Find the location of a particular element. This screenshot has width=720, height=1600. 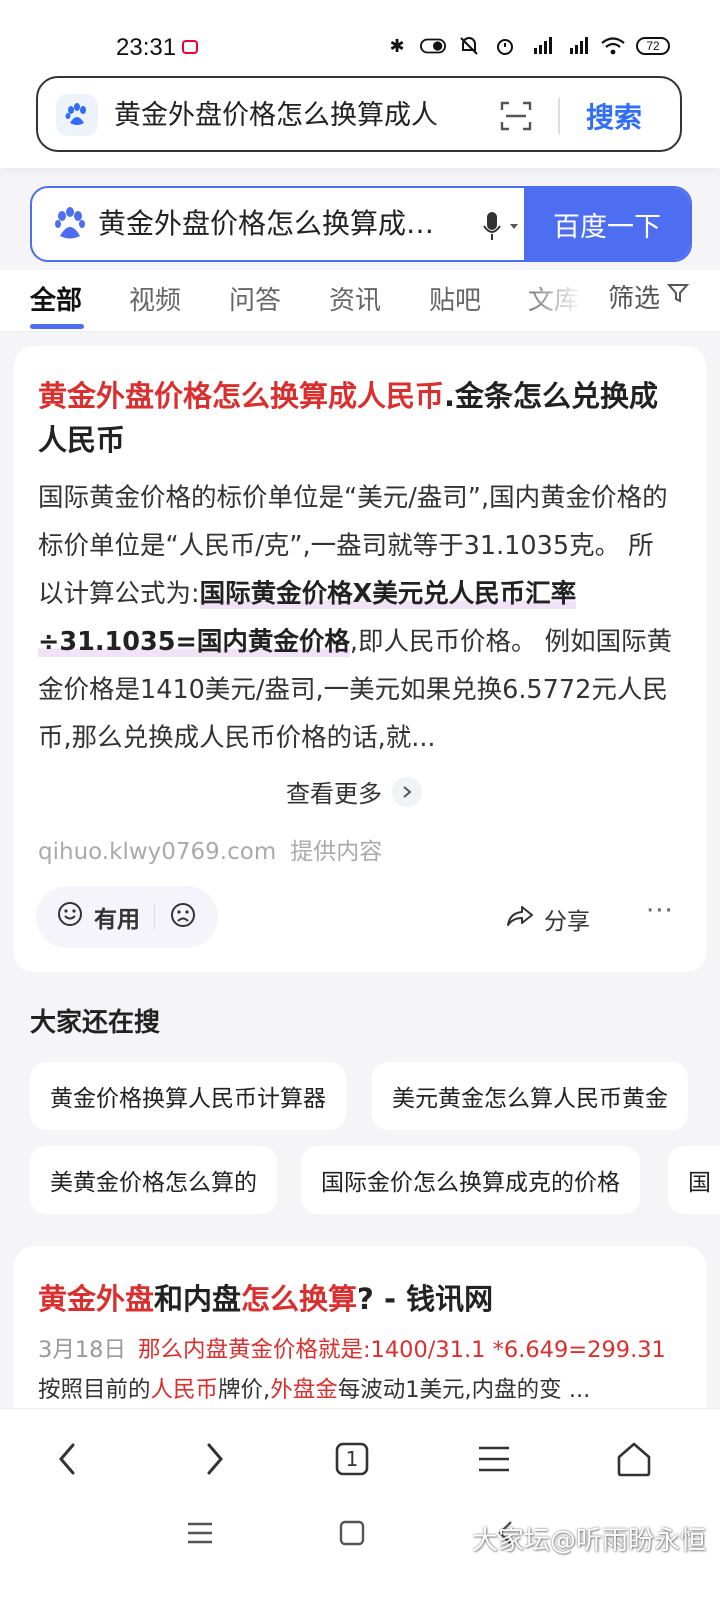

active-tab-indicator is located at coordinates (57, 326).